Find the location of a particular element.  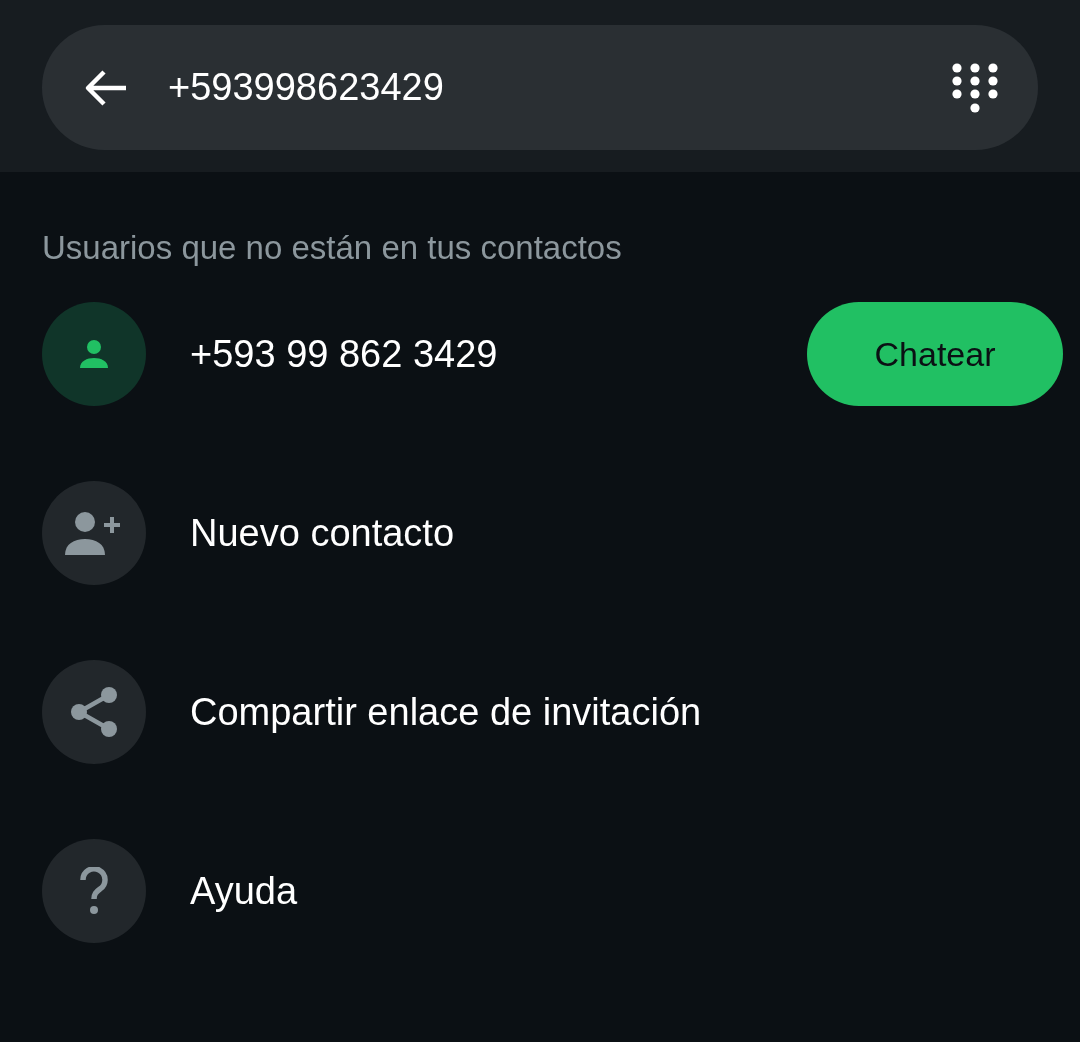

action-label: Compartir enlace de invitación is located at coordinates (635, 712).